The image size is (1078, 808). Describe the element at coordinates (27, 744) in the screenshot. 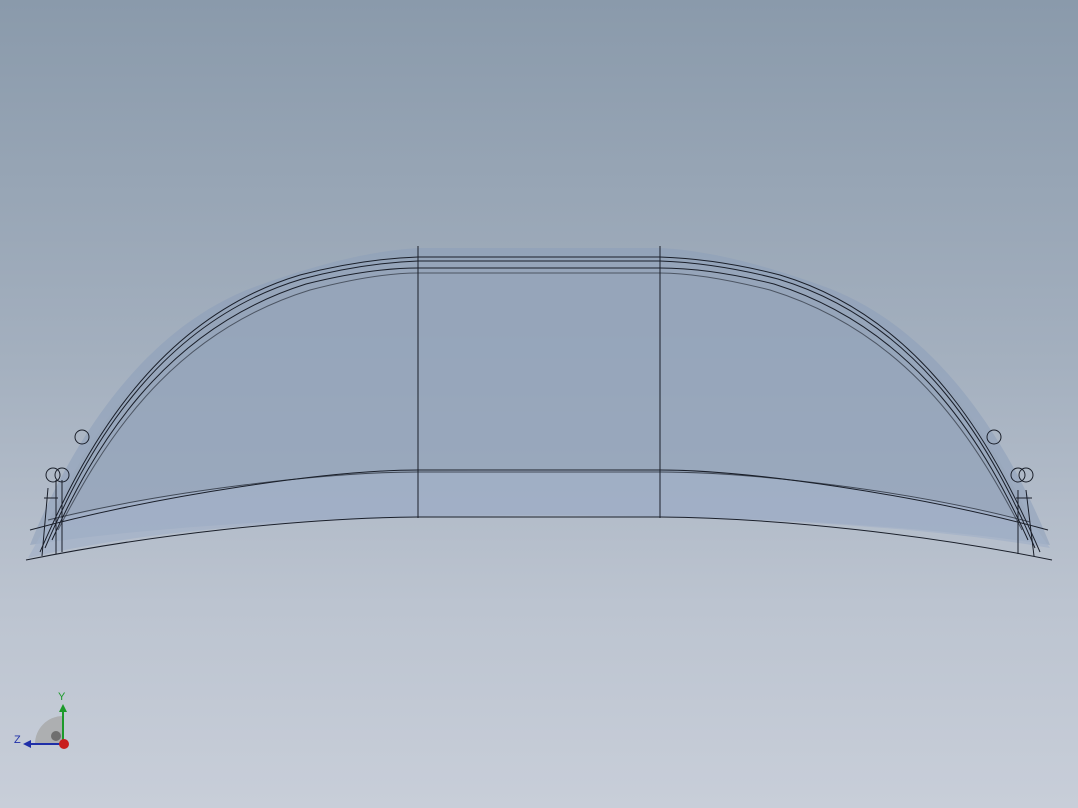

I see `z-axis-arrow` at that location.